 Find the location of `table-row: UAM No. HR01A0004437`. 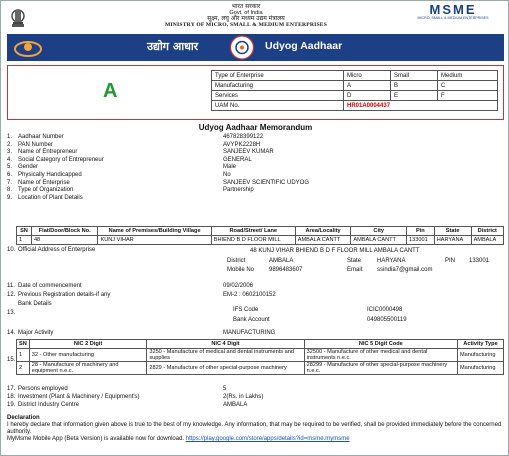

table-row: UAM No. HR01A0004437 is located at coordinates (354, 105).